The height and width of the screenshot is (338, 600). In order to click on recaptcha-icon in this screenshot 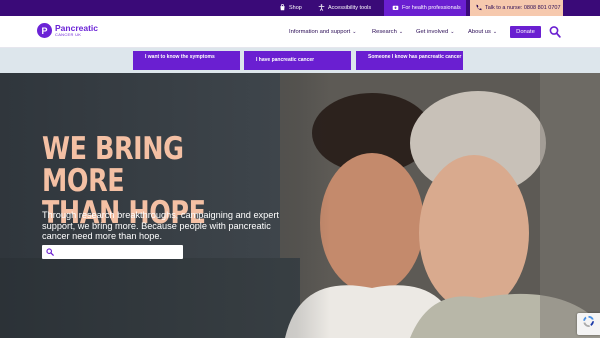, I will do `click(588, 324)`.